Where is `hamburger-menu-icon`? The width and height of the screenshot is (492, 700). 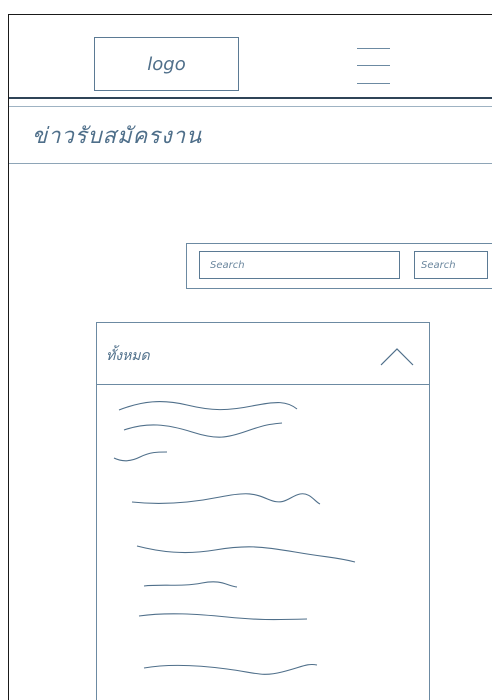
hamburger-menu-icon is located at coordinates (373, 66).